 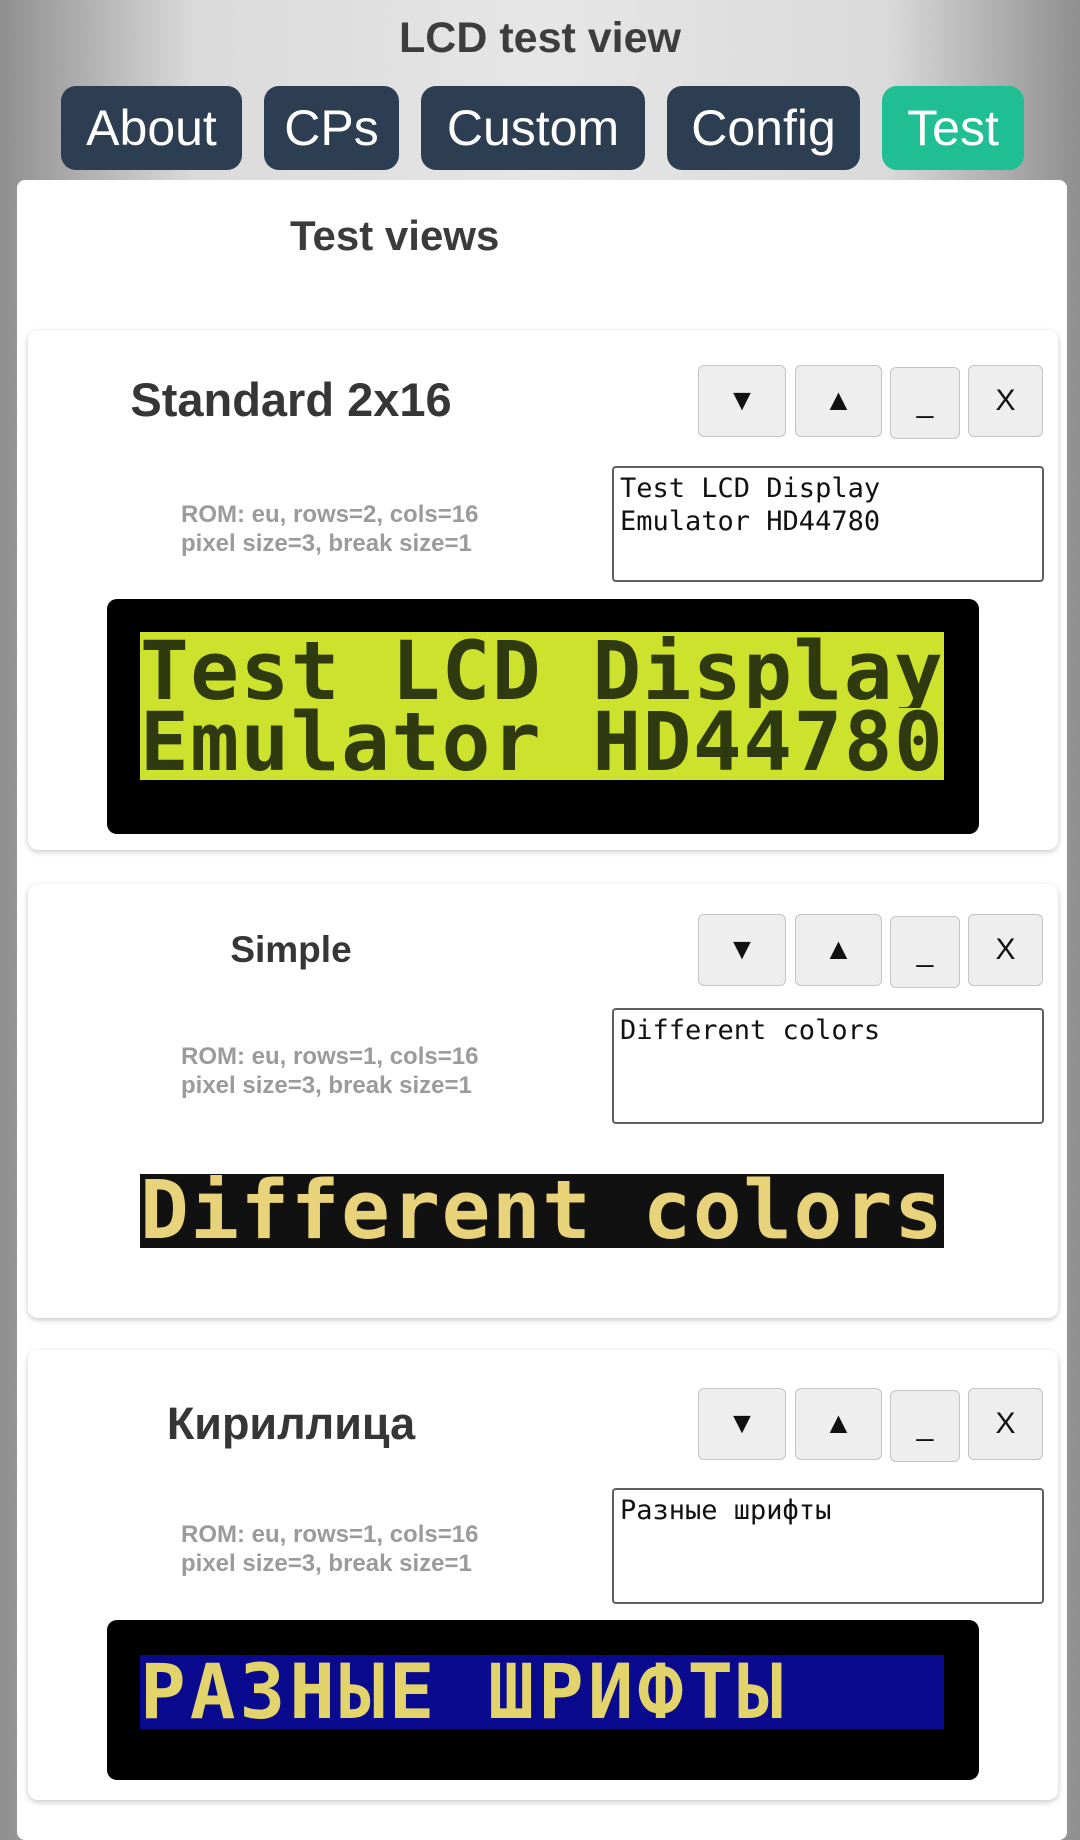 What do you see at coordinates (542, 672) in the screenshot?
I see `lcd-line-1: Test LCD Display` at bounding box center [542, 672].